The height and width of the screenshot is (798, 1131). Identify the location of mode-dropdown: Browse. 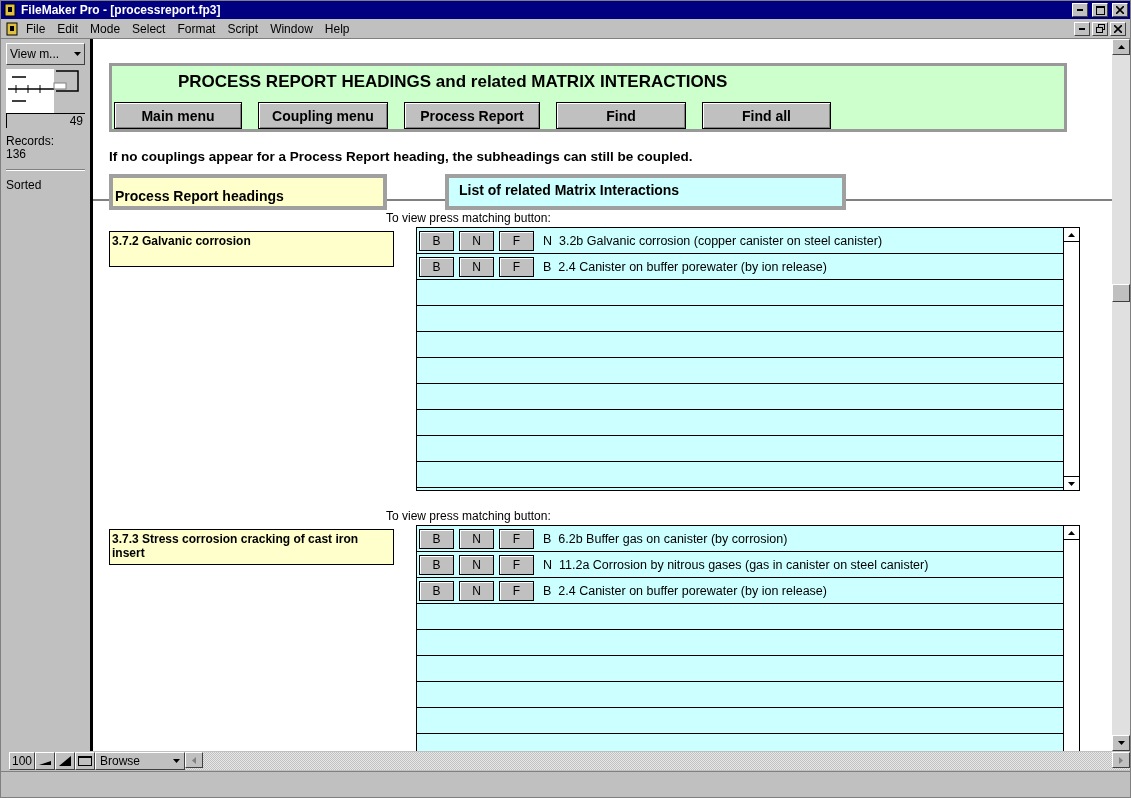
(140, 761).